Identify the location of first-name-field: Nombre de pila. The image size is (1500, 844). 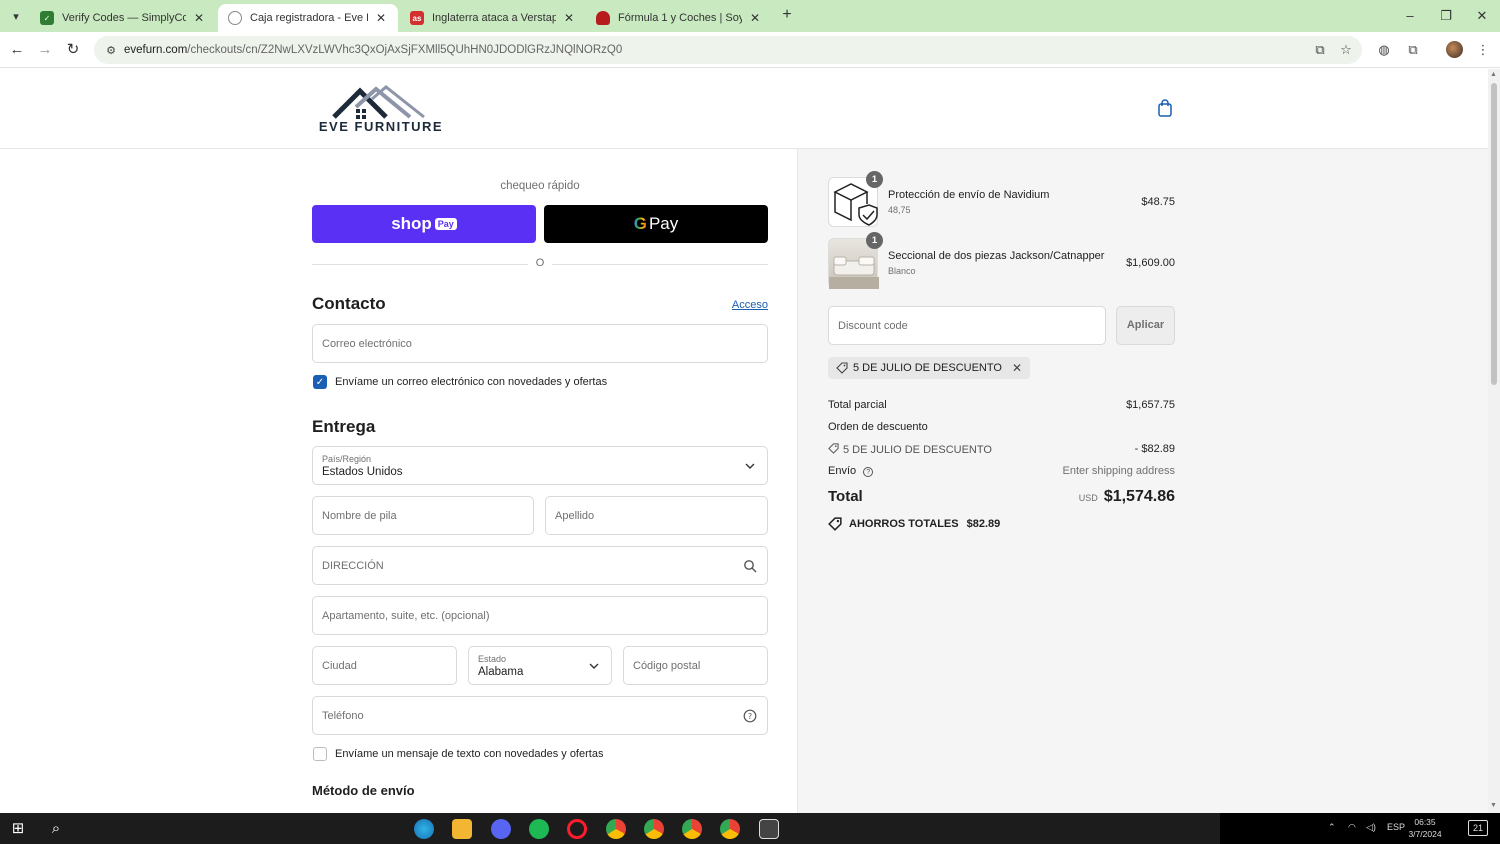
(423, 515).